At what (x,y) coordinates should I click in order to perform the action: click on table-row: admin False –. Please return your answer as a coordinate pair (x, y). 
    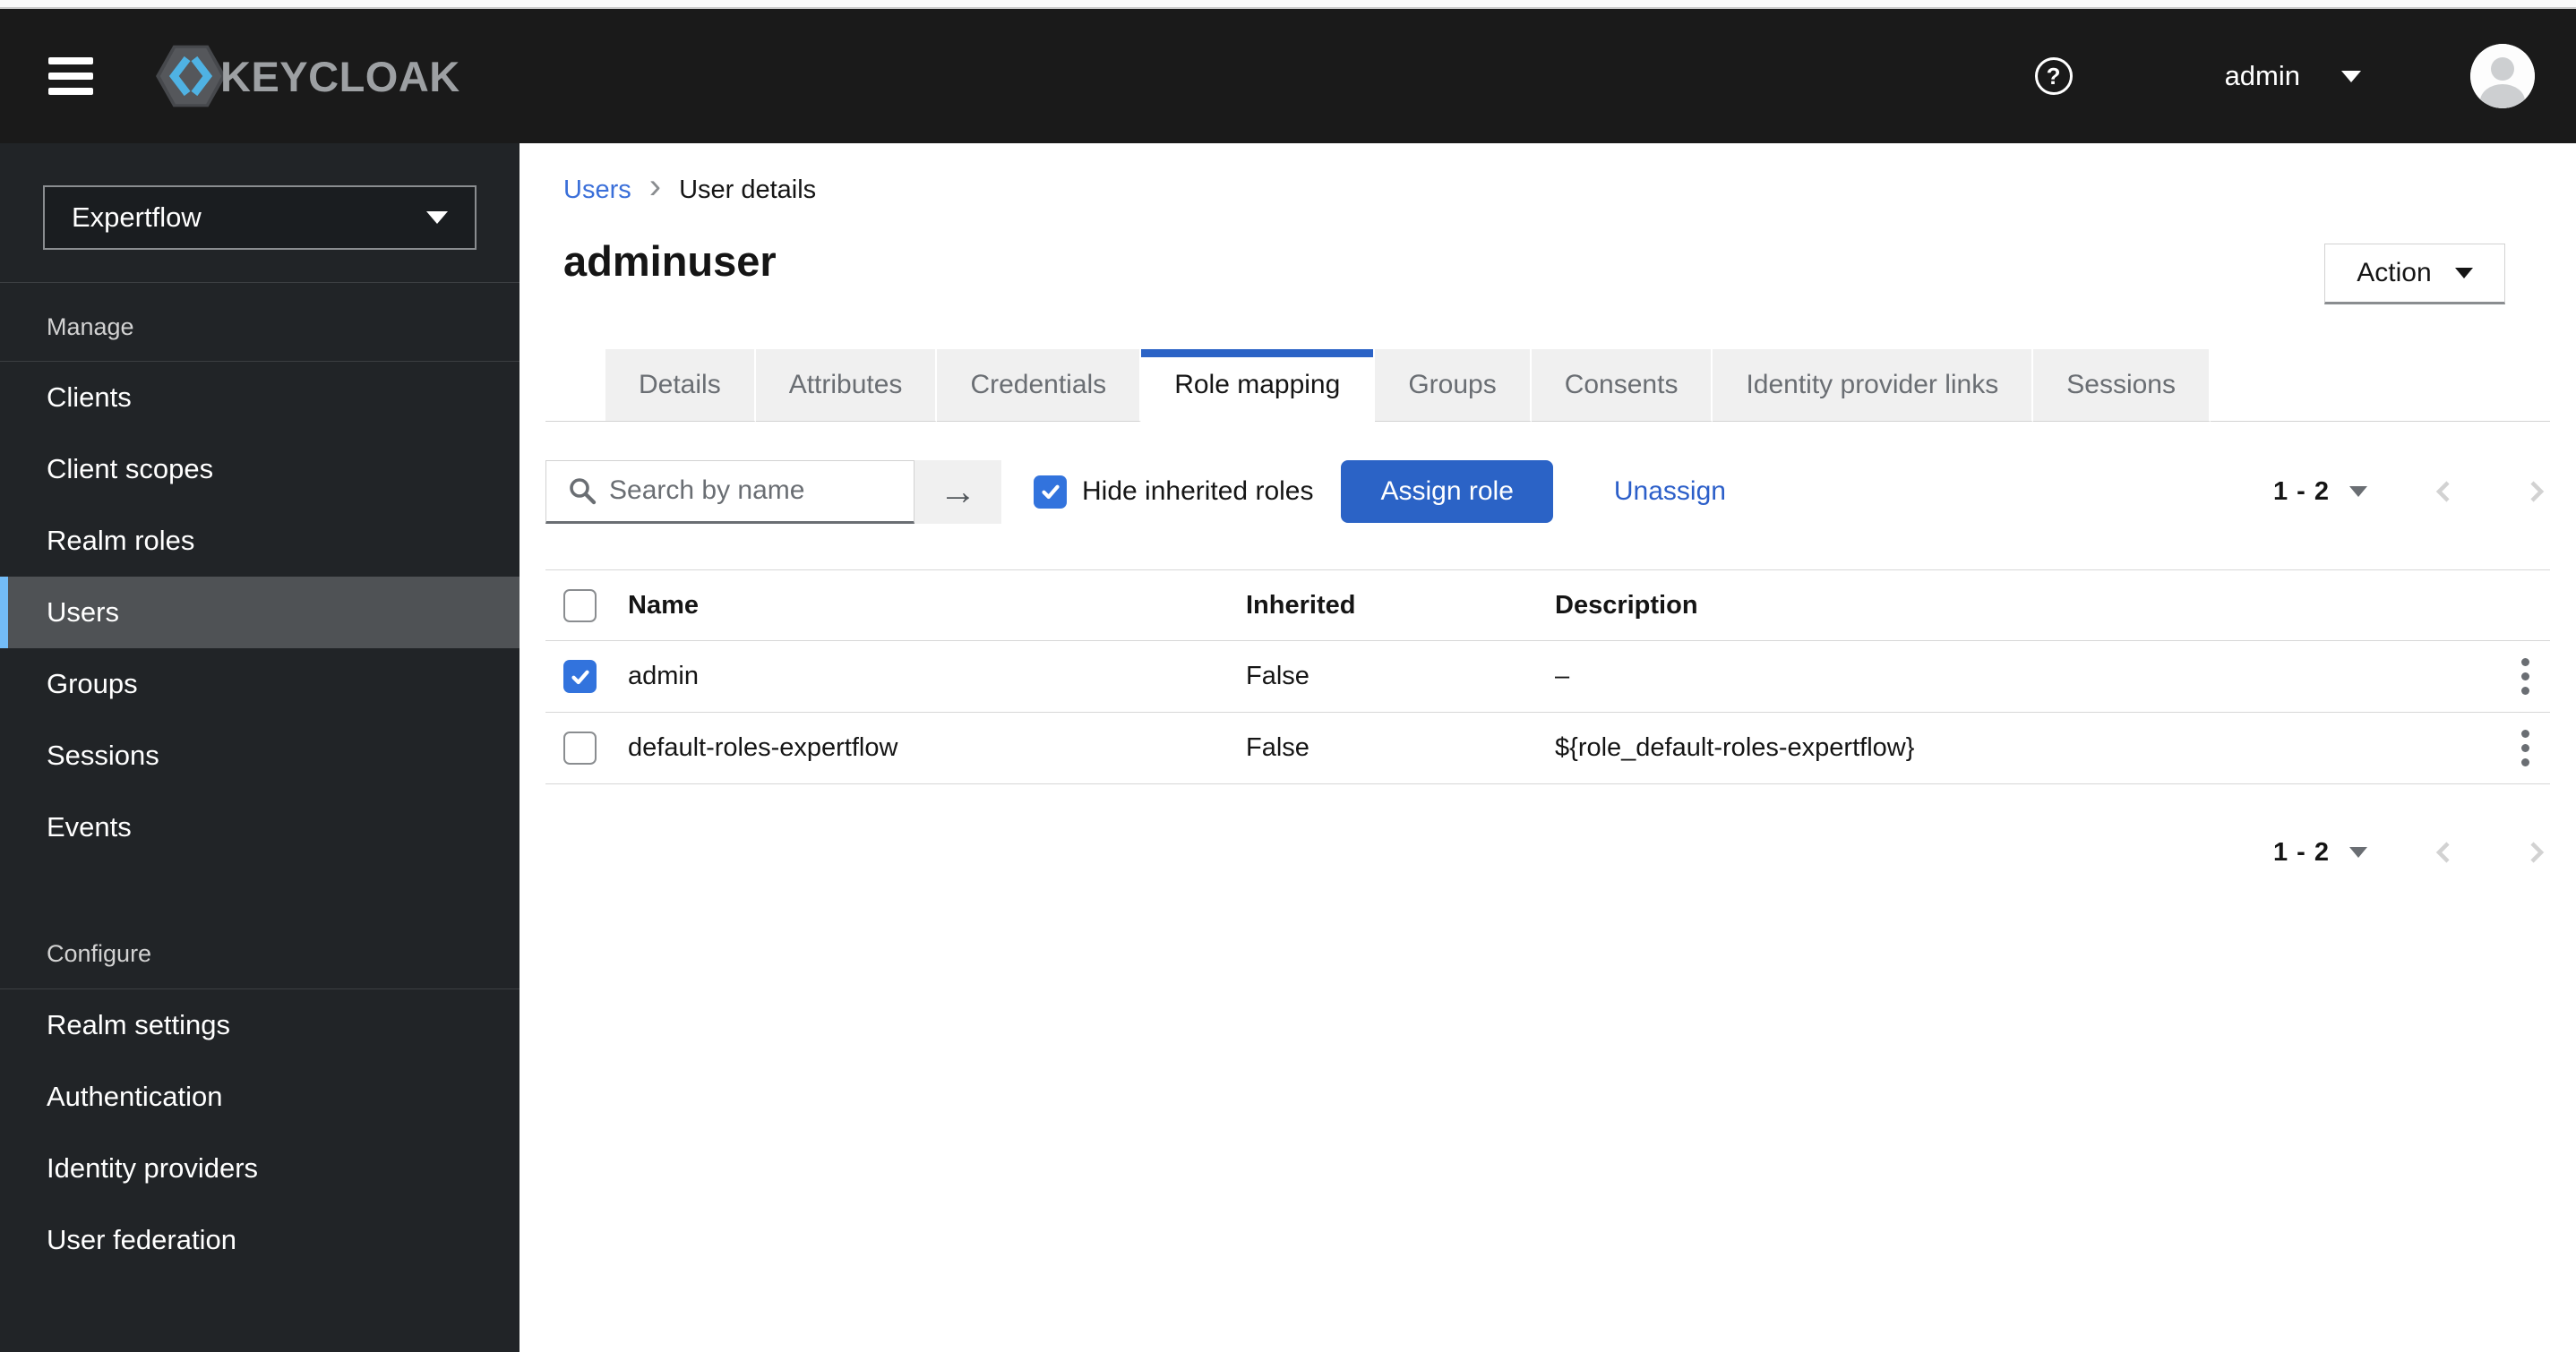
    Looking at the image, I should click on (1547, 677).